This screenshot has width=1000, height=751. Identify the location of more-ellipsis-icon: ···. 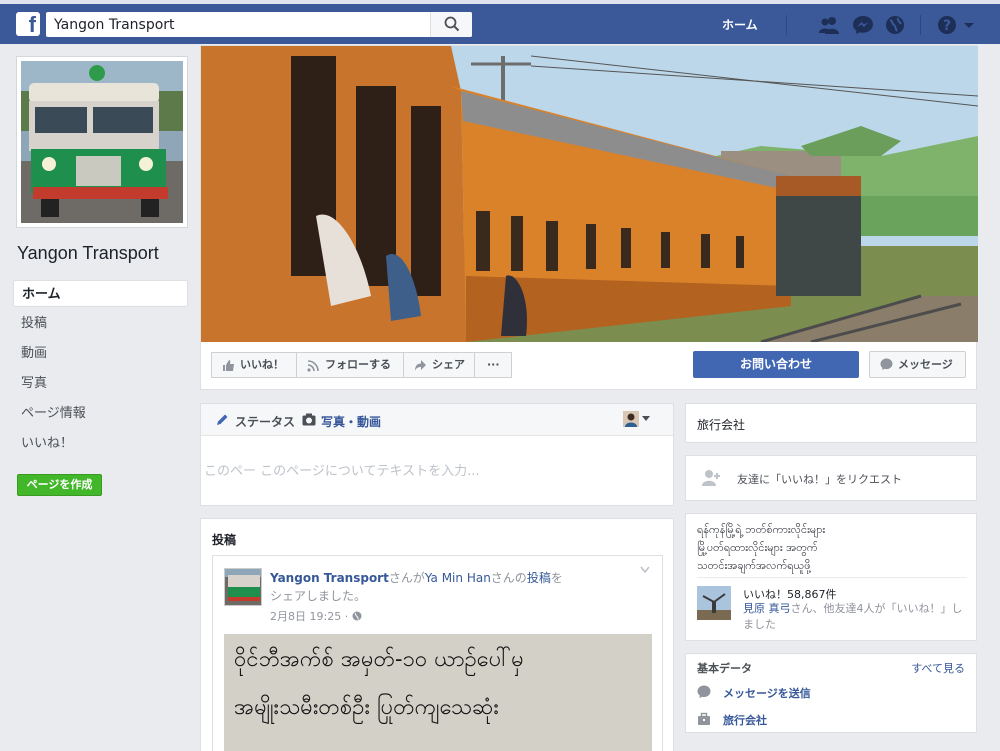
(493, 364).